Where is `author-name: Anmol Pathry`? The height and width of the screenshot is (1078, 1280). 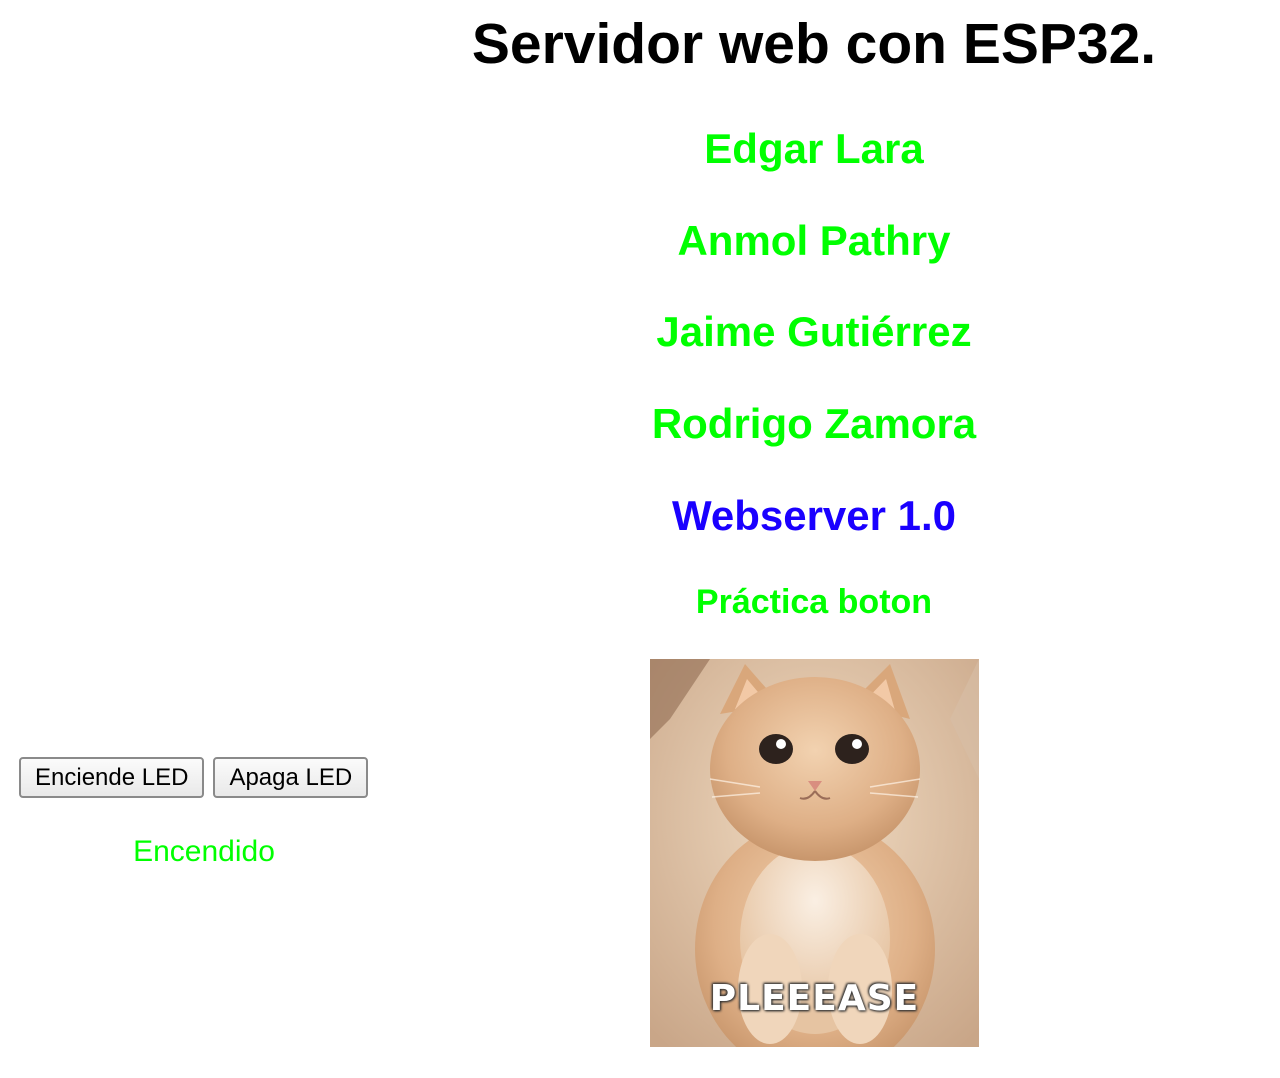
author-name: Anmol Pathry is located at coordinates (814, 240).